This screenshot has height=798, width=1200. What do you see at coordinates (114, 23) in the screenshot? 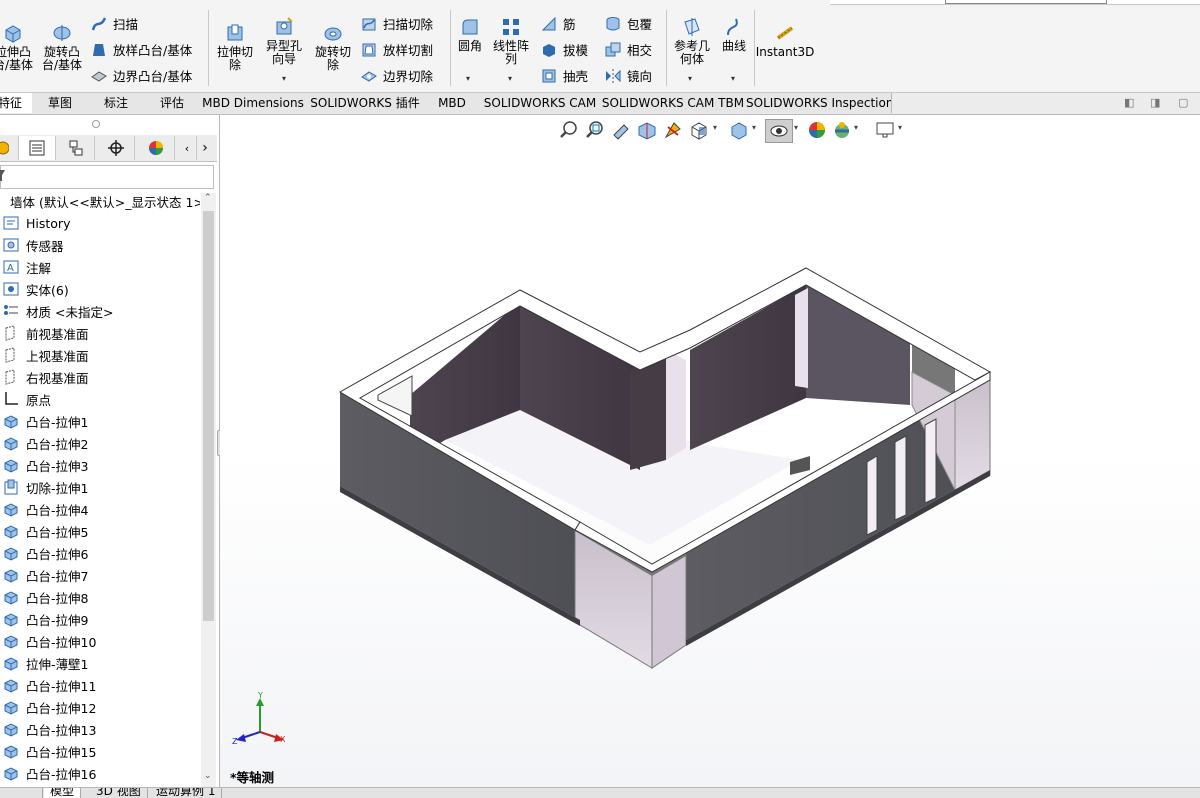
I see `sweep-button: 扫描` at bounding box center [114, 23].